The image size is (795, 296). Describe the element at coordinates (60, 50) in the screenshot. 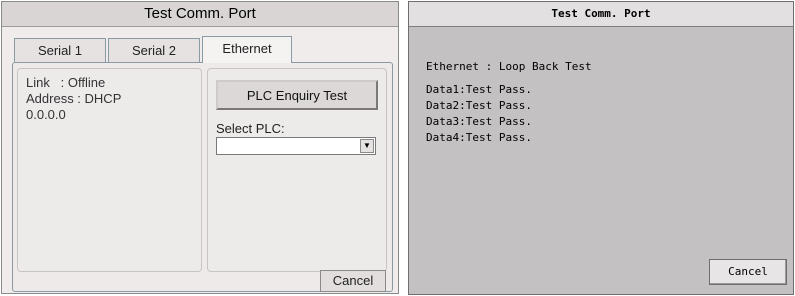

I see `tab-serial-1: Serial 1` at that location.